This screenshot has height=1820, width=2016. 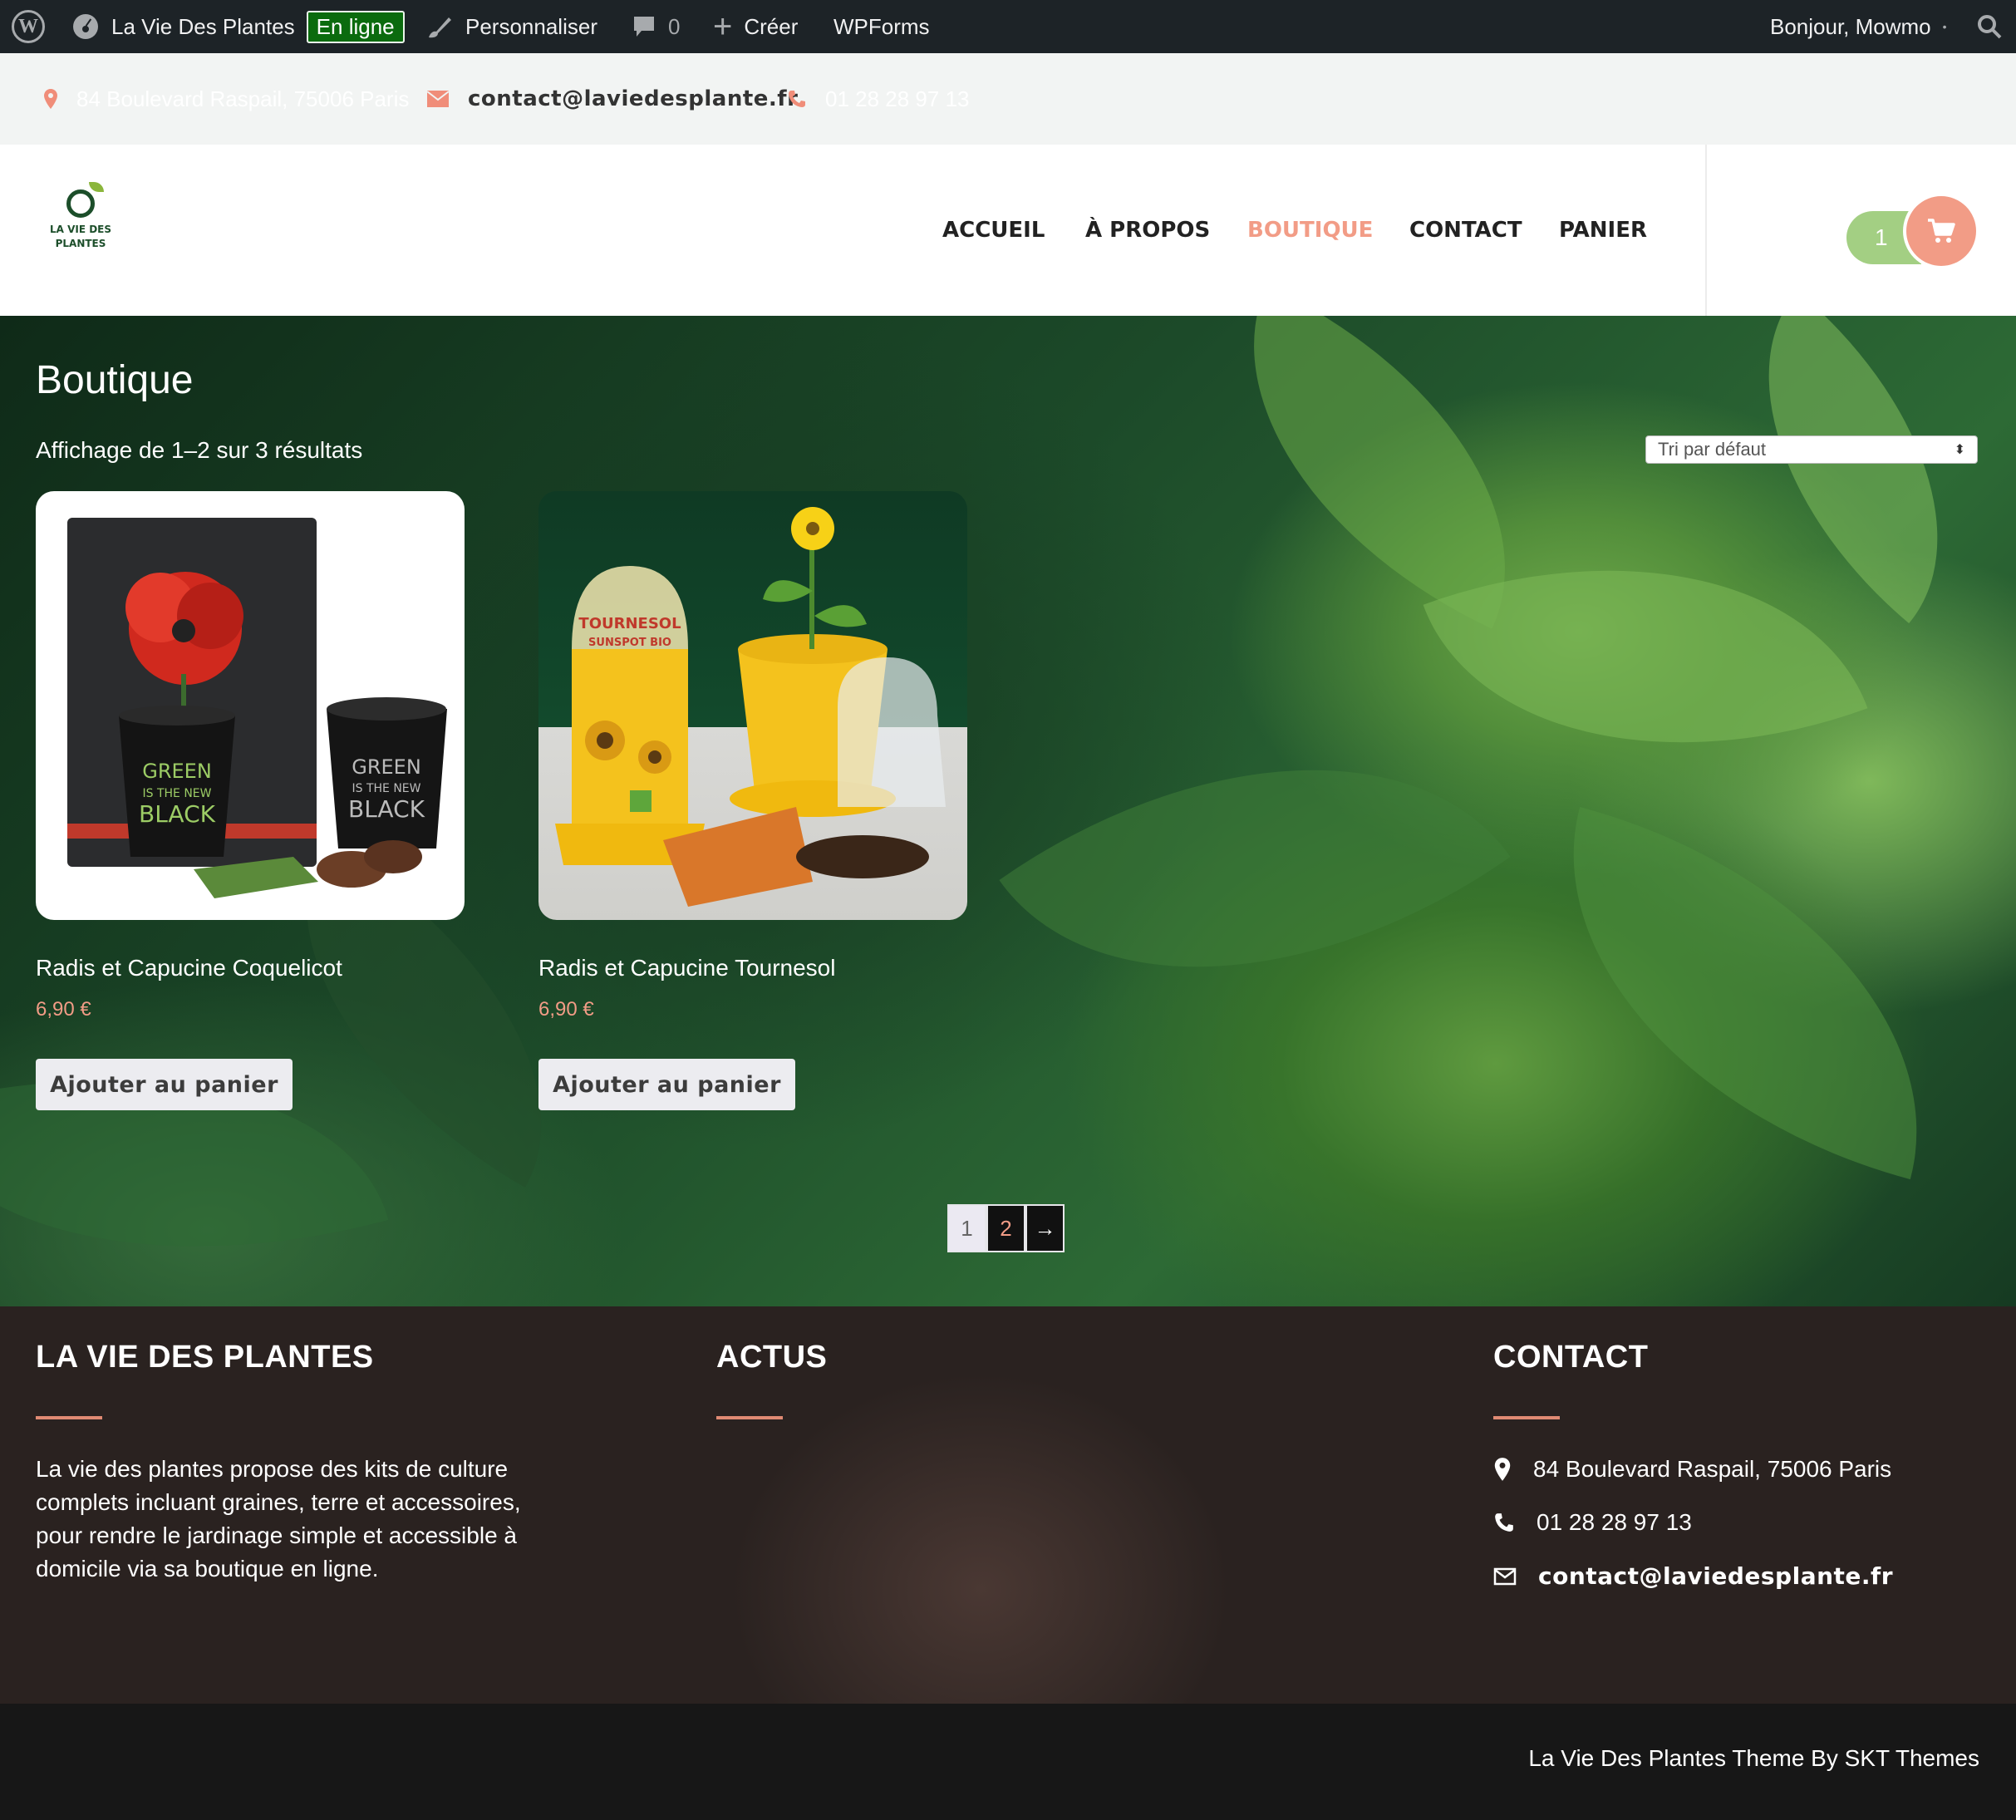 What do you see at coordinates (386, 767) in the screenshot?
I see `pot-text-1b: GREEN` at bounding box center [386, 767].